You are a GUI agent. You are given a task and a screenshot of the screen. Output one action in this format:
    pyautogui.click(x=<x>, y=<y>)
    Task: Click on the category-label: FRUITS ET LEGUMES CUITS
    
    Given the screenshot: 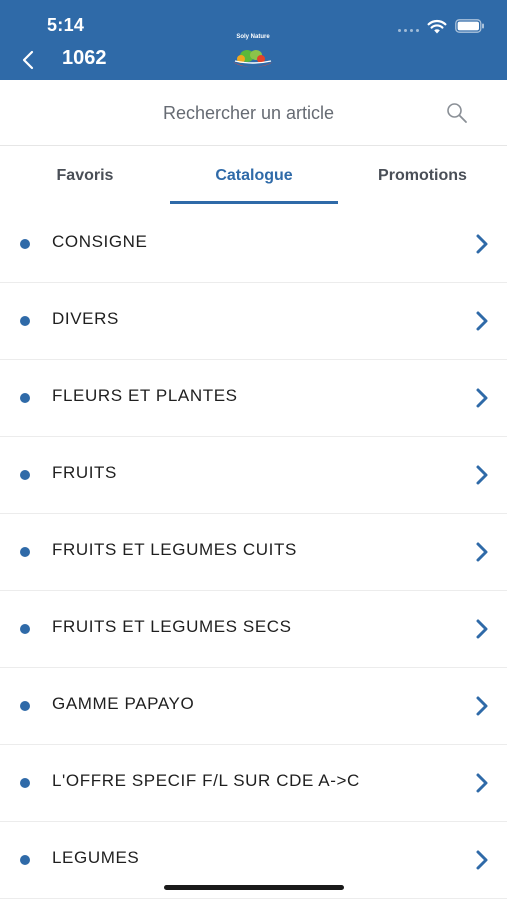 What is the action you would take?
    pyautogui.click(x=174, y=549)
    